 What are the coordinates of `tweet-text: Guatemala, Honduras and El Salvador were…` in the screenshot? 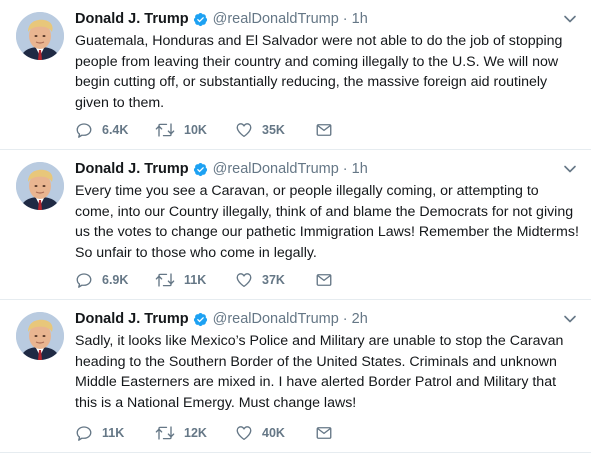 It's located at (319, 72).